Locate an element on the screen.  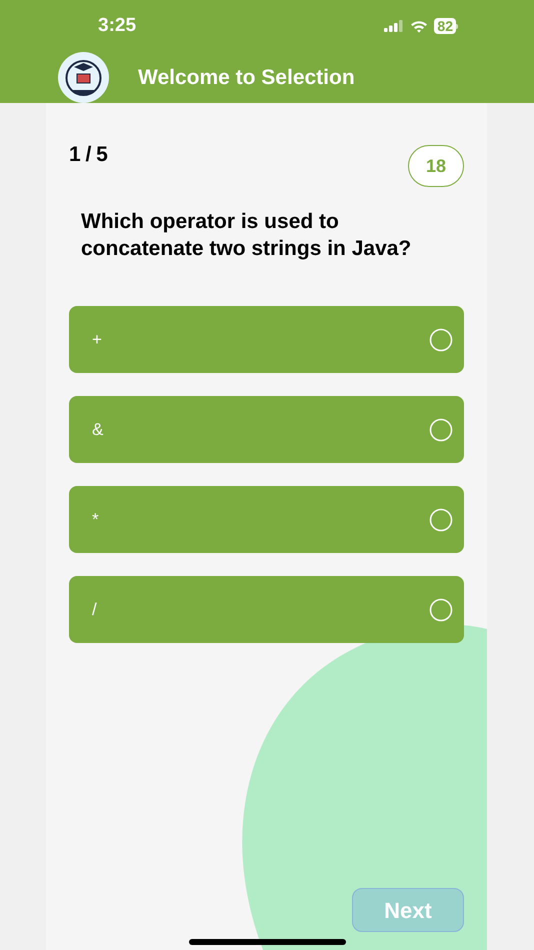
school-emblem-logo is located at coordinates (83, 77).